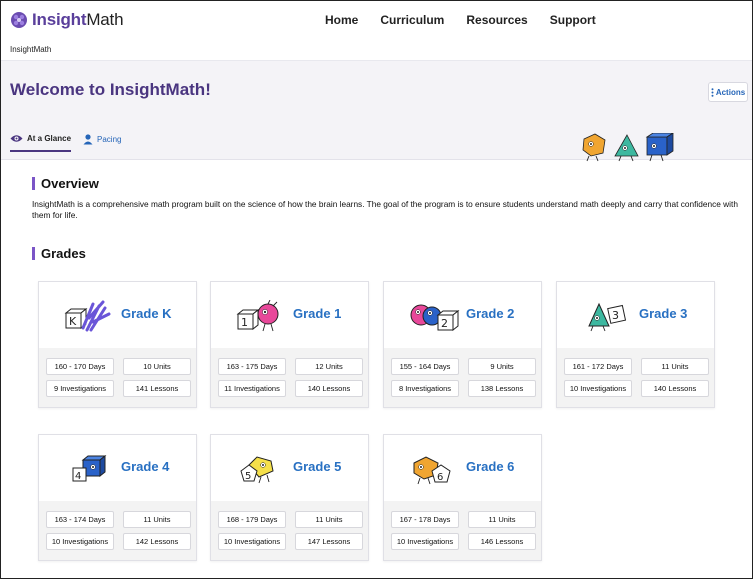 Image resolution: width=753 pixels, height=579 pixels. I want to click on grade-name: Grade 6, so click(490, 466).